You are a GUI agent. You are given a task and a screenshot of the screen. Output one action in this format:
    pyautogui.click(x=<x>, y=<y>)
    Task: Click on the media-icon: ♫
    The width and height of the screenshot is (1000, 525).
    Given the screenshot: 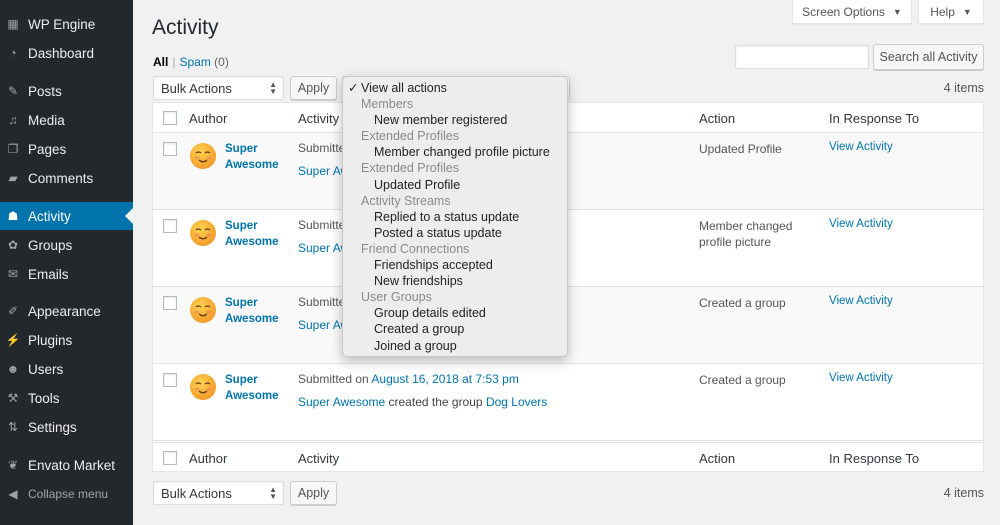 What is the action you would take?
    pyautogui.click(x=13, y=120)
    